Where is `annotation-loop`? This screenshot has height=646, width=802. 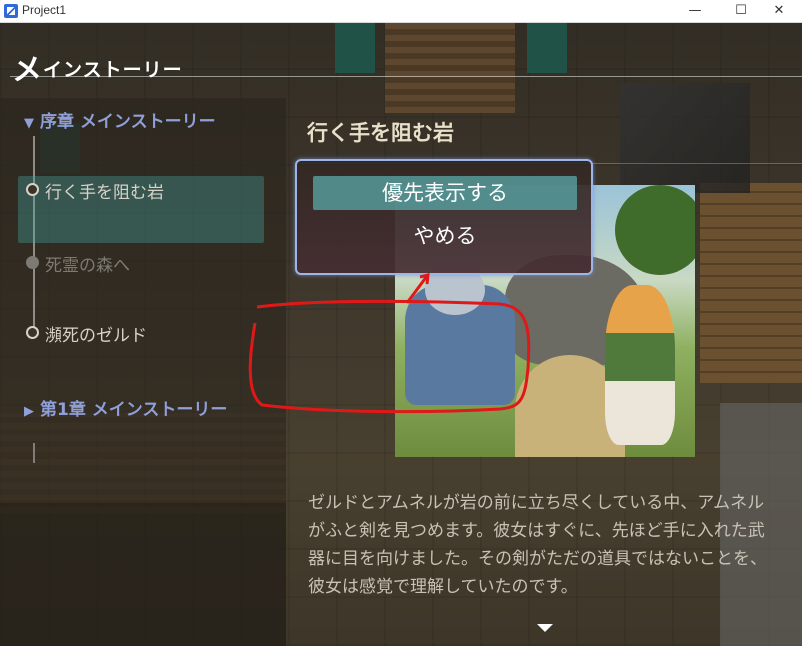 annotation-loop is located at coordinates (389, 356).